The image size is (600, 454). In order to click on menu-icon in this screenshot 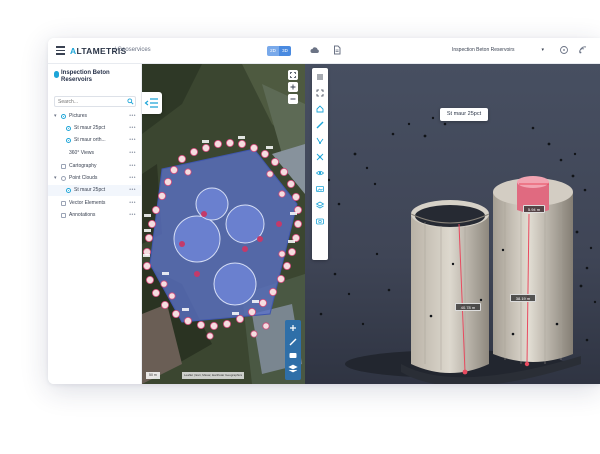, I will do `click(60, 50)`.